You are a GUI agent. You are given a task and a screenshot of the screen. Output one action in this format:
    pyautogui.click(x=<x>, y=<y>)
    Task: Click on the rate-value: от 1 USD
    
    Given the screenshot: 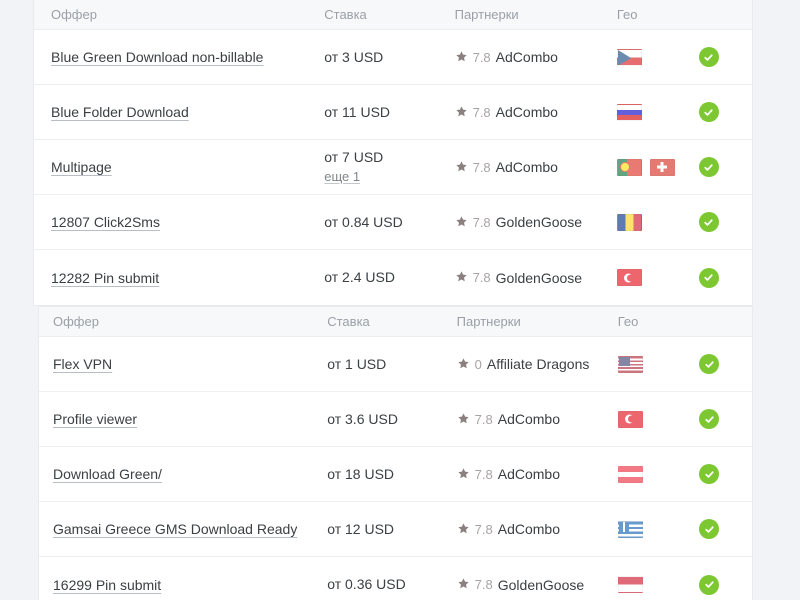 What is the action you would take?
    pyautogui.click(x=357, y=363)
    